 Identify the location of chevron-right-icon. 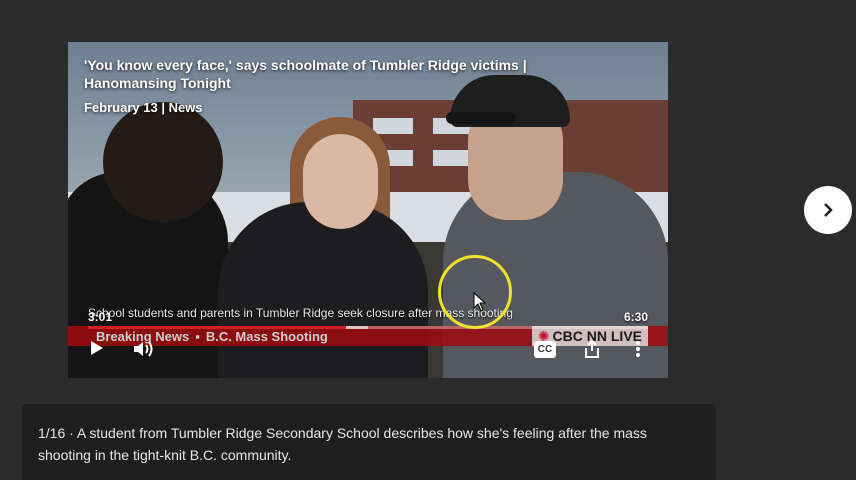
(828, 210).